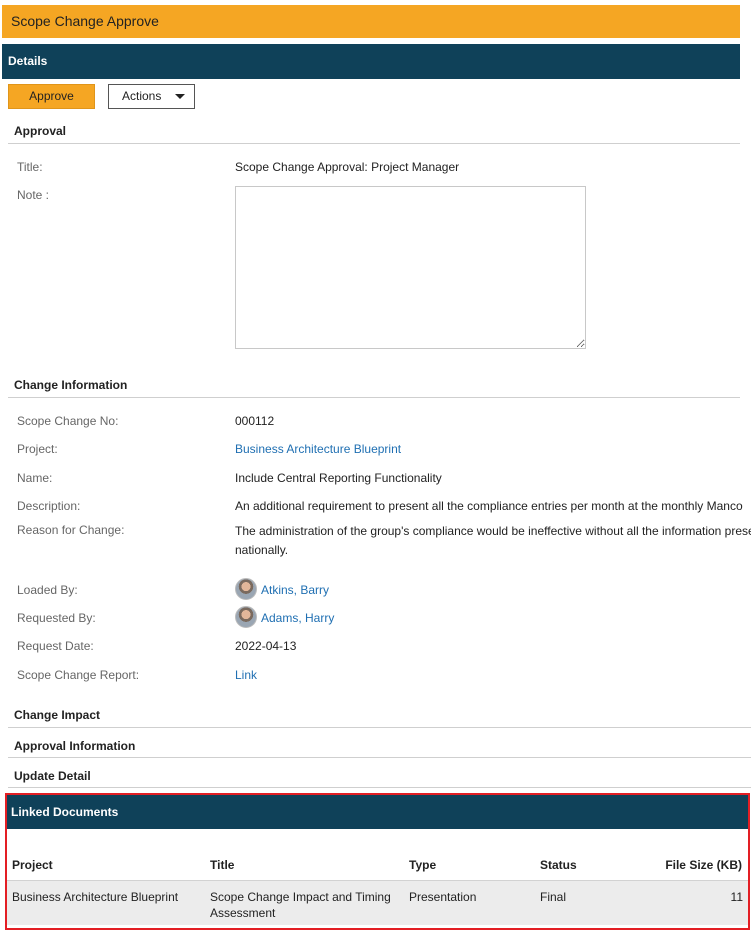 This screenshot has height=931, width=751. I want to click on change-information-section-title: Change Information, so click(70, 385).